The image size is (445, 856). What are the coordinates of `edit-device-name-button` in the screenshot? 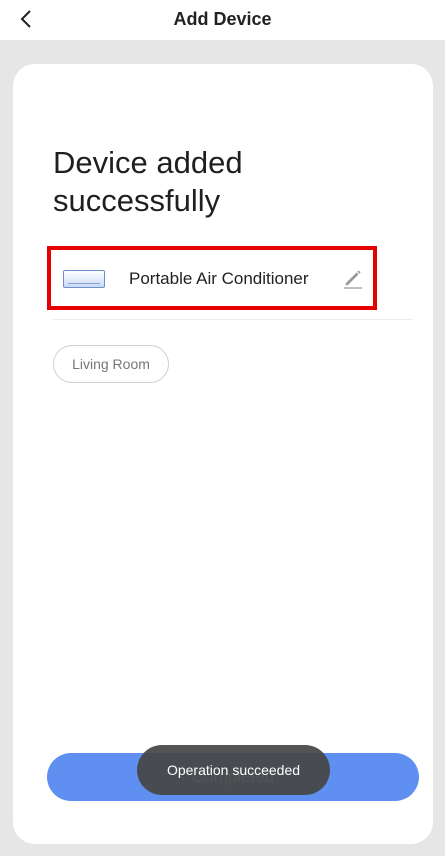 It's located at (353, 278).